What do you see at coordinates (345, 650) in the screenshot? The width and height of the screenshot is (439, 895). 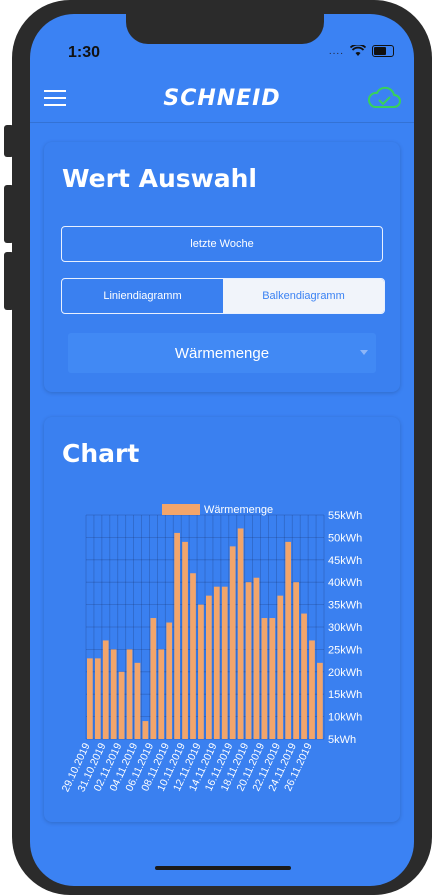 I see `y-tick-label: 25kWh` at bounding box center [345, 650].